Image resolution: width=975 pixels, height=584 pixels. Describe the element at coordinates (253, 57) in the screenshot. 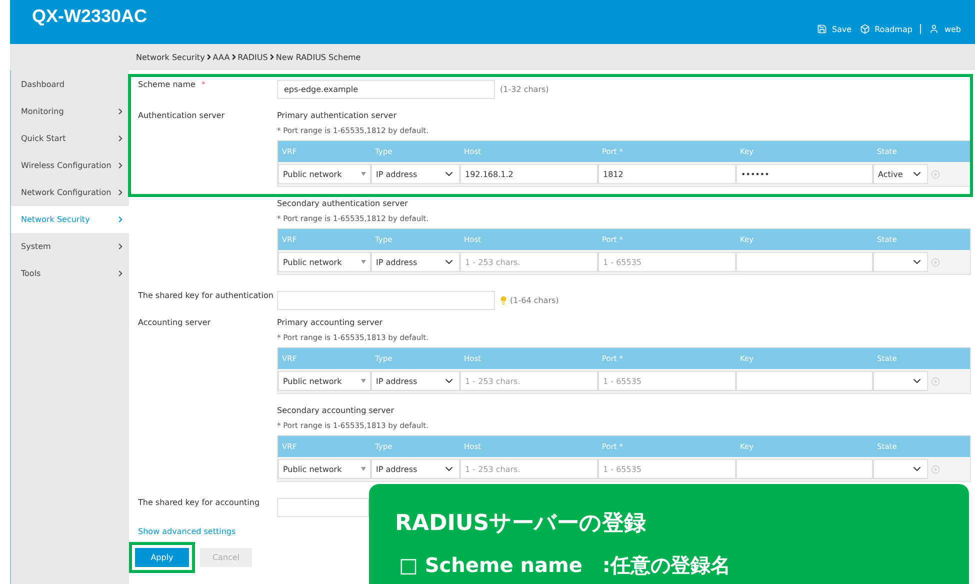

I see `breadcrumb-item: RADIUS` at that location.